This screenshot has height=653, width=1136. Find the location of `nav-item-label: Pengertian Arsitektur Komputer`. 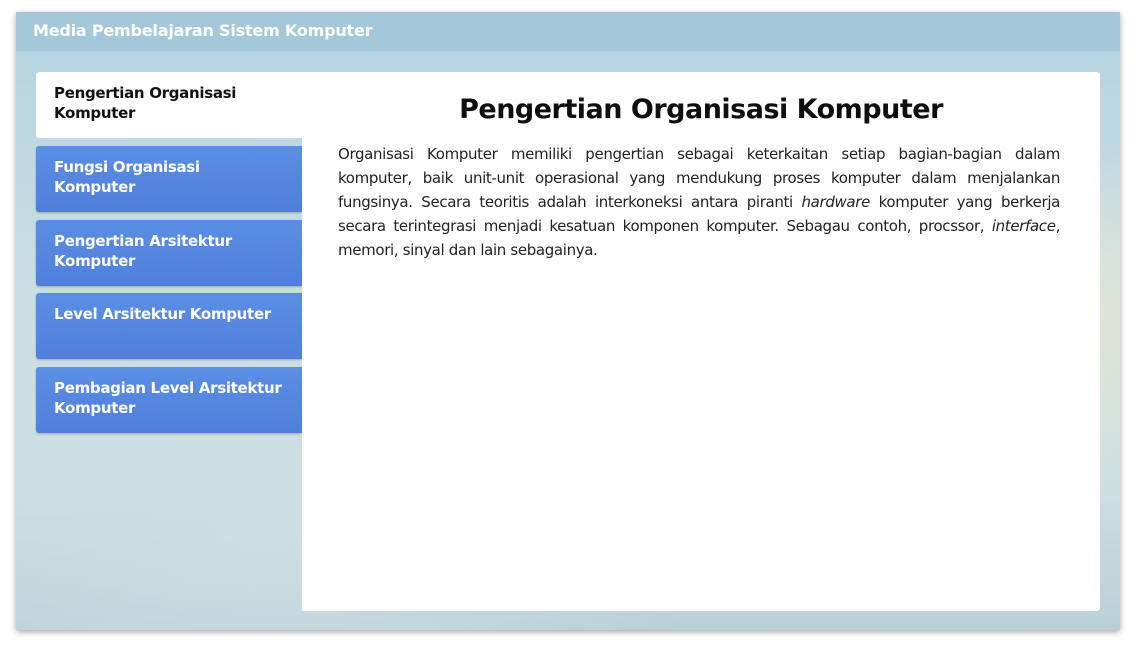

nav-item-label: Pengertian Arsitektur Komputer is located at coordinates (143, 251).